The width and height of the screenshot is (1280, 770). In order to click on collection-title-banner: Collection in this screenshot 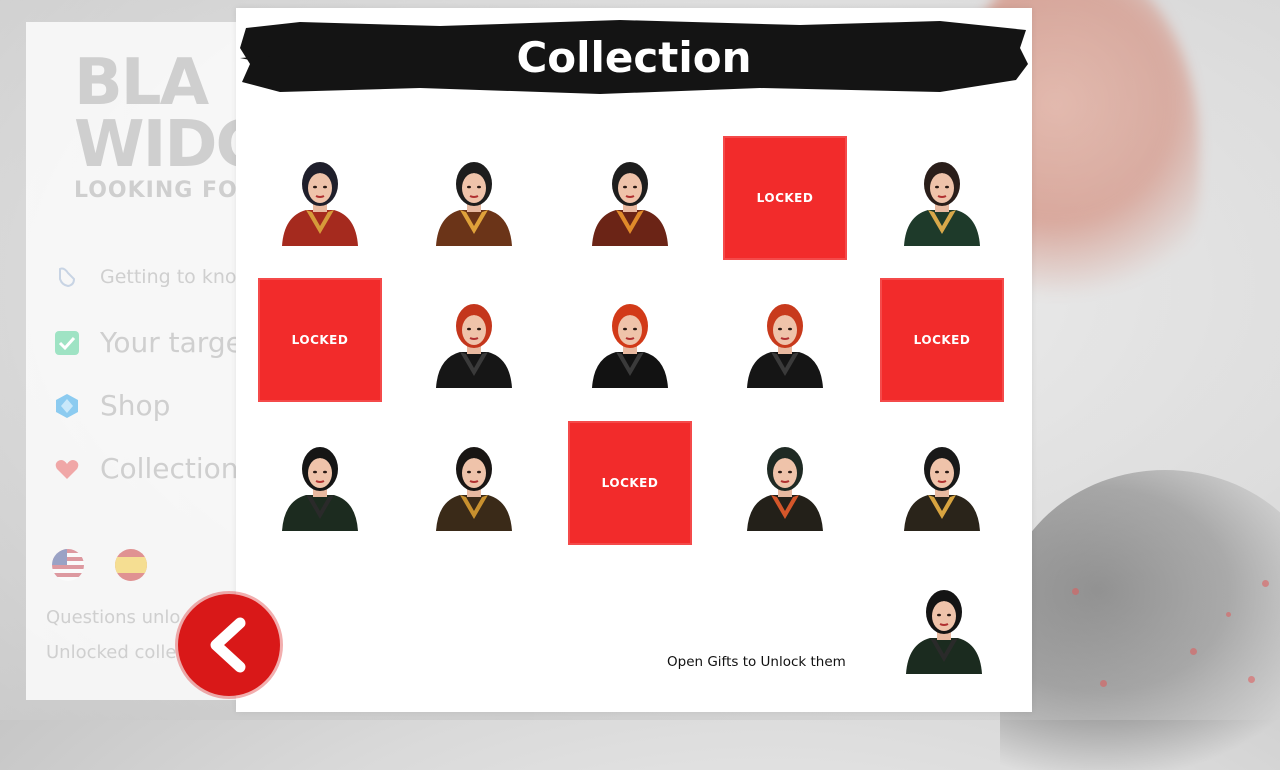, I will do `click(634, 57)`.